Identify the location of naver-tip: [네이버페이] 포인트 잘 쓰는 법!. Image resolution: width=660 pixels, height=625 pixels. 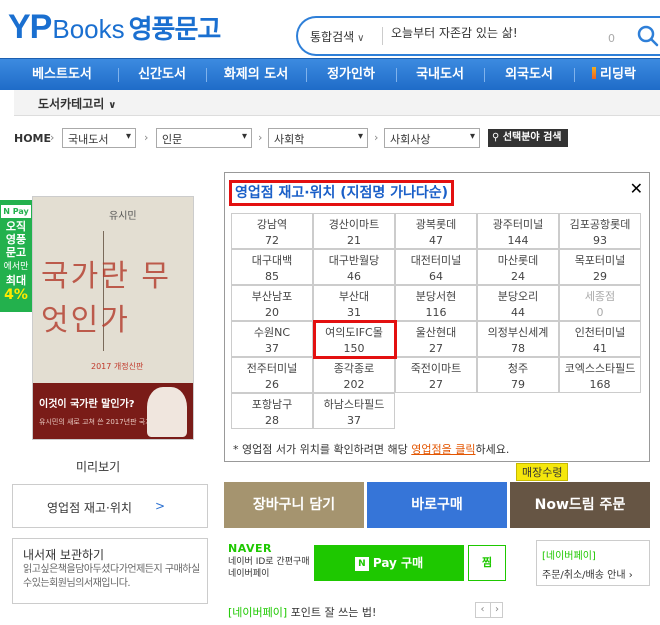
(302, 612).